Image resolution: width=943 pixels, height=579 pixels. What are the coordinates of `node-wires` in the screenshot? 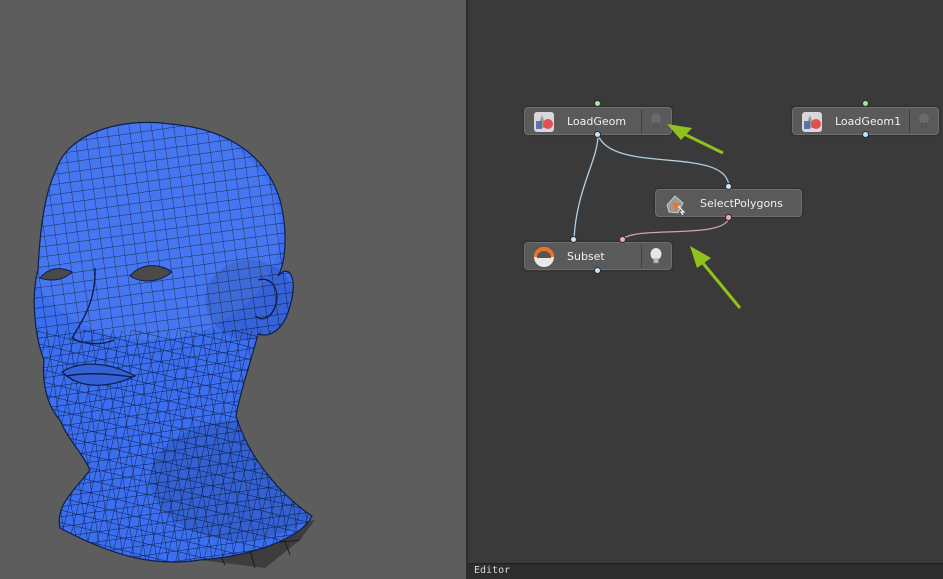 It's located at (651, 187).